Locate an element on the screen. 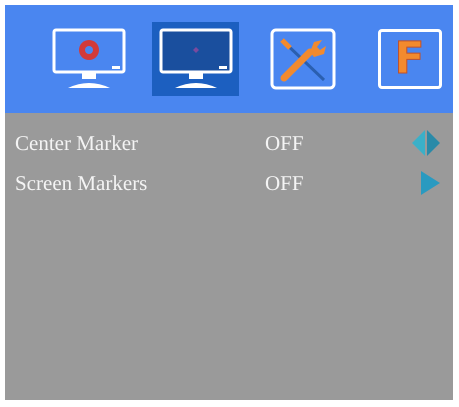 The image size is (459, 407). monitor-icon is located at coordinates (195, 59).